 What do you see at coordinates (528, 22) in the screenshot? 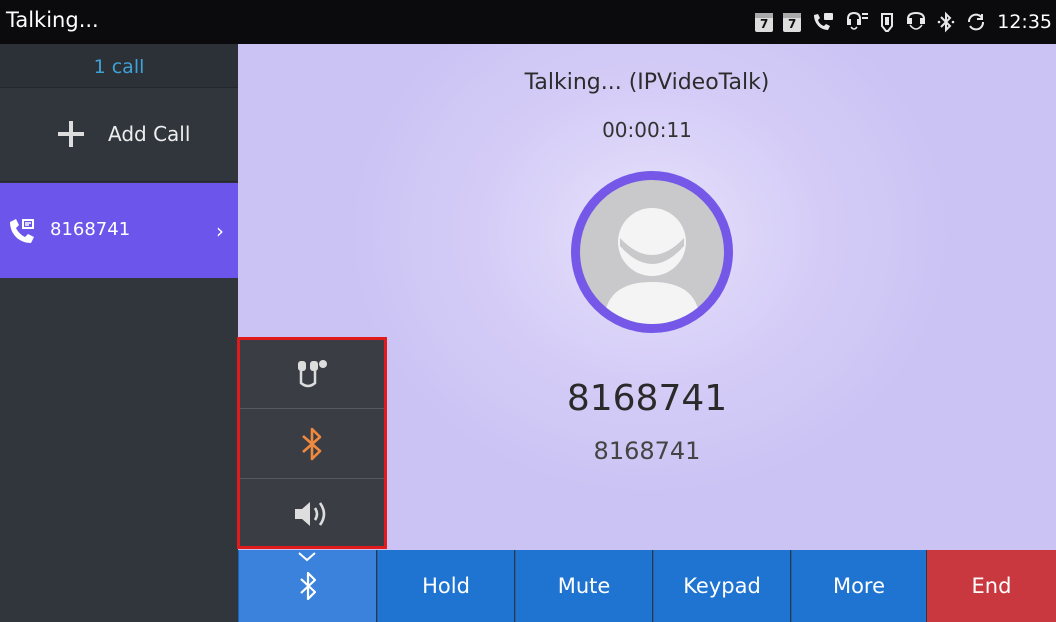
I see `status-bar: Talking... 7 7 12:35` at bounding box center [528, 22].